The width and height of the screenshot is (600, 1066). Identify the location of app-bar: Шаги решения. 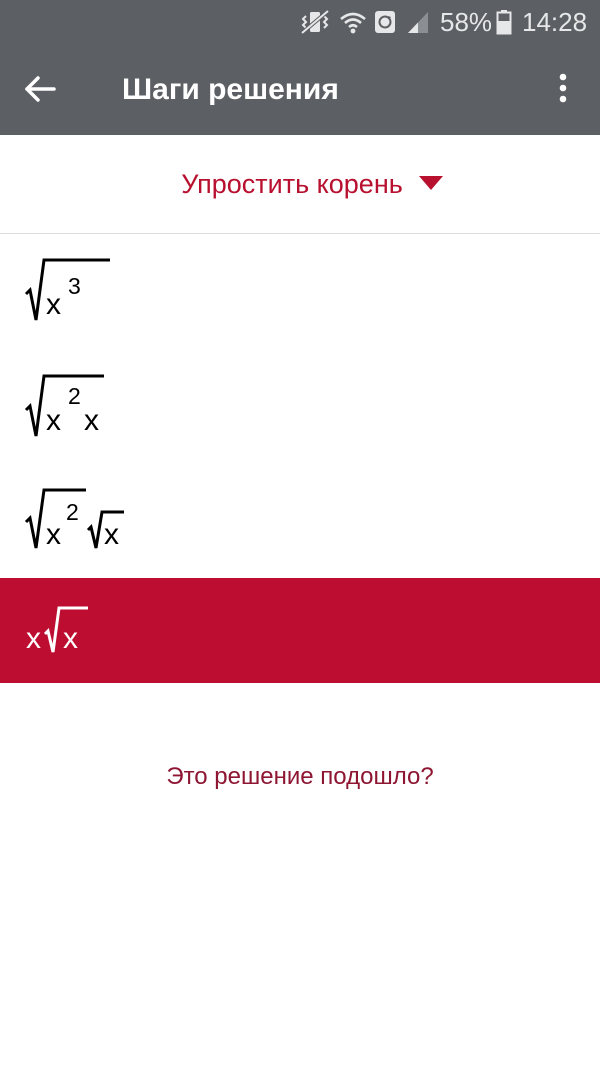
(300, 89).